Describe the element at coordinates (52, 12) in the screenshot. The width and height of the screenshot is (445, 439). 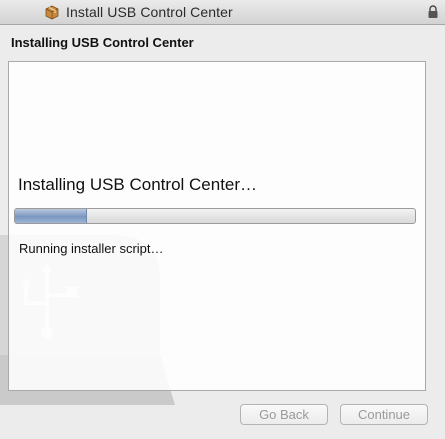
I see `package-icon` at that location.